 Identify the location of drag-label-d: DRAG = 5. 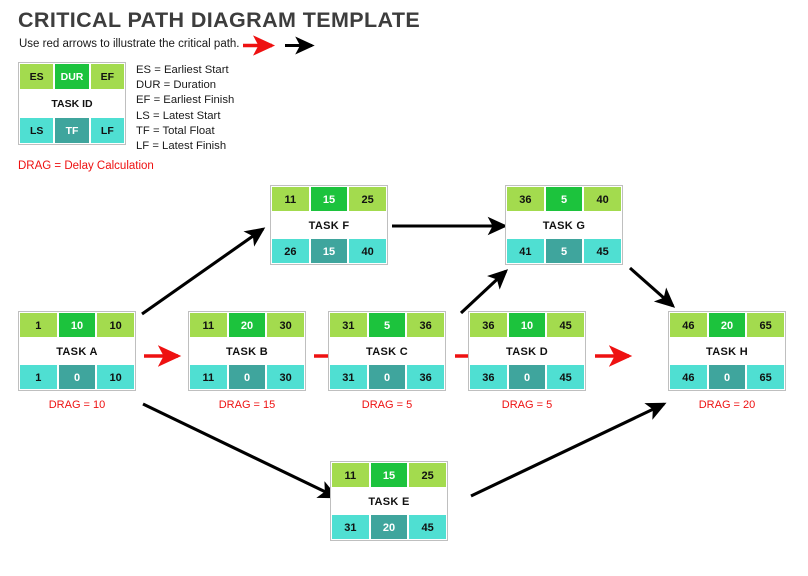
(527, 405).